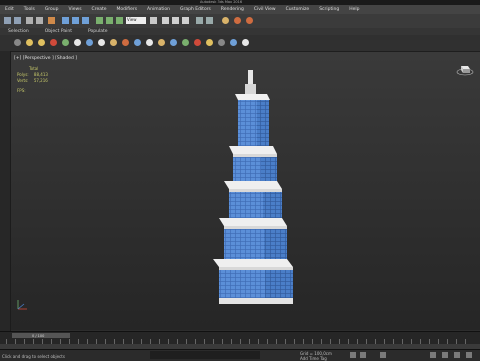 This screenshot has height=361, width=480. Describe the element at coordinates (197, 42) in the screenshot. I see `pyramid-icon` at that location.